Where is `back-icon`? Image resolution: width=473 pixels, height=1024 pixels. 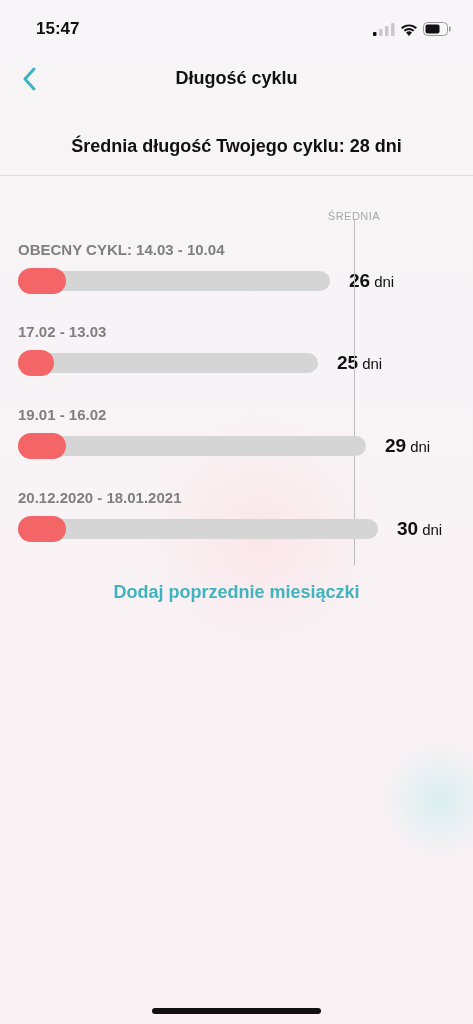
back-icon is located at coordinates (29, 79).